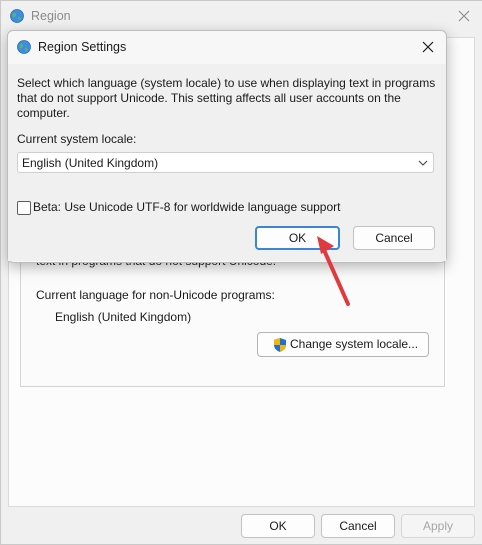  I want to click on system-locale-label: Current system locale:, so click(77, 139).